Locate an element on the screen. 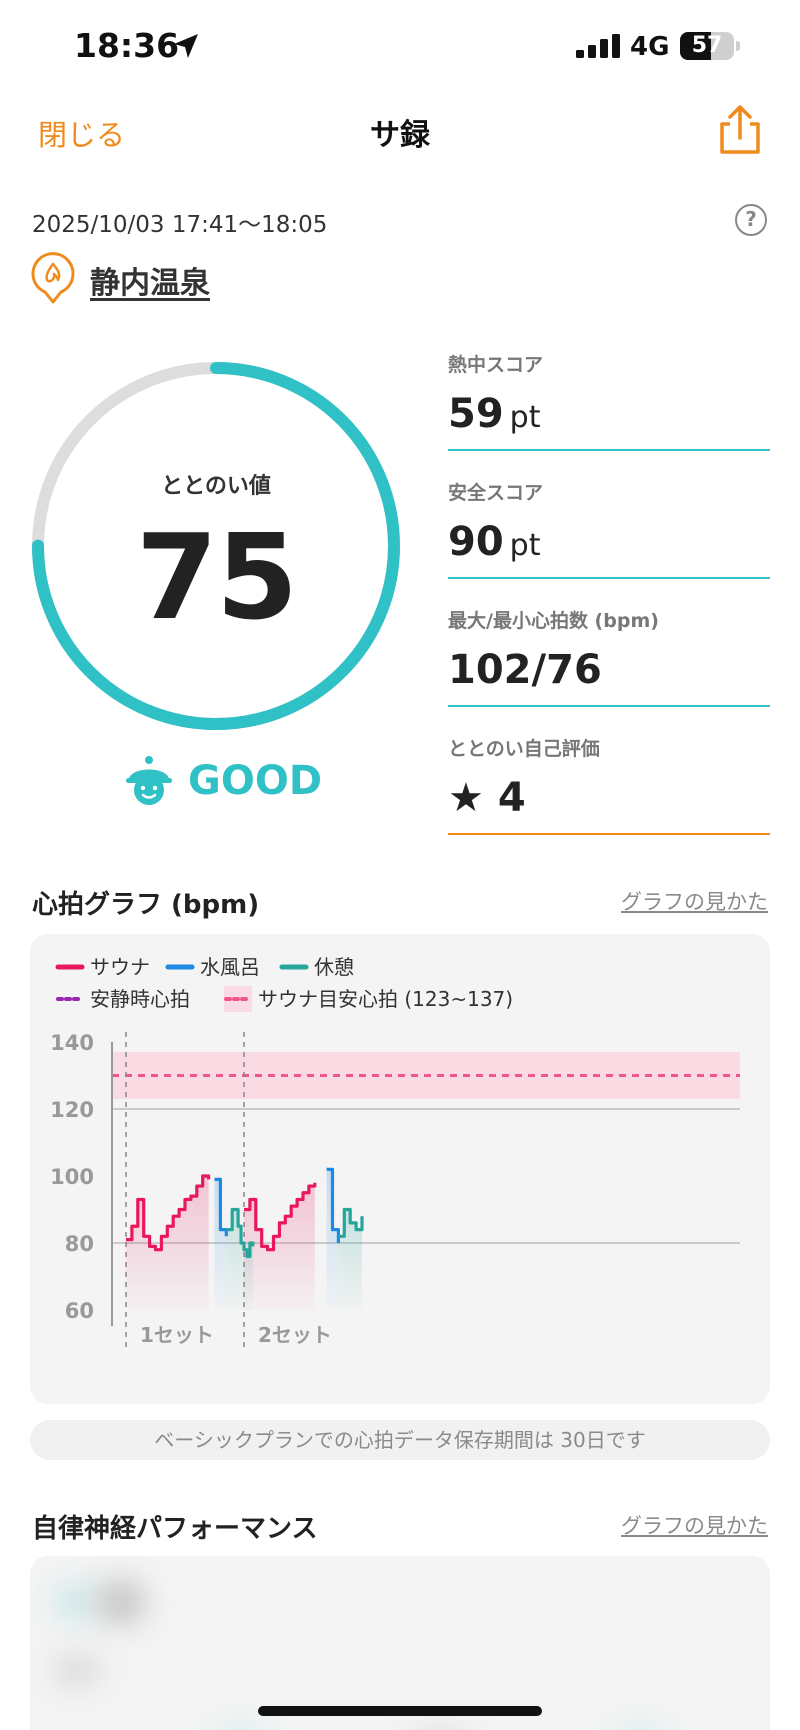 The width and height of the screenshot is (800, 1730). totonoi-value: 75 is located at coordinates (216, 577).